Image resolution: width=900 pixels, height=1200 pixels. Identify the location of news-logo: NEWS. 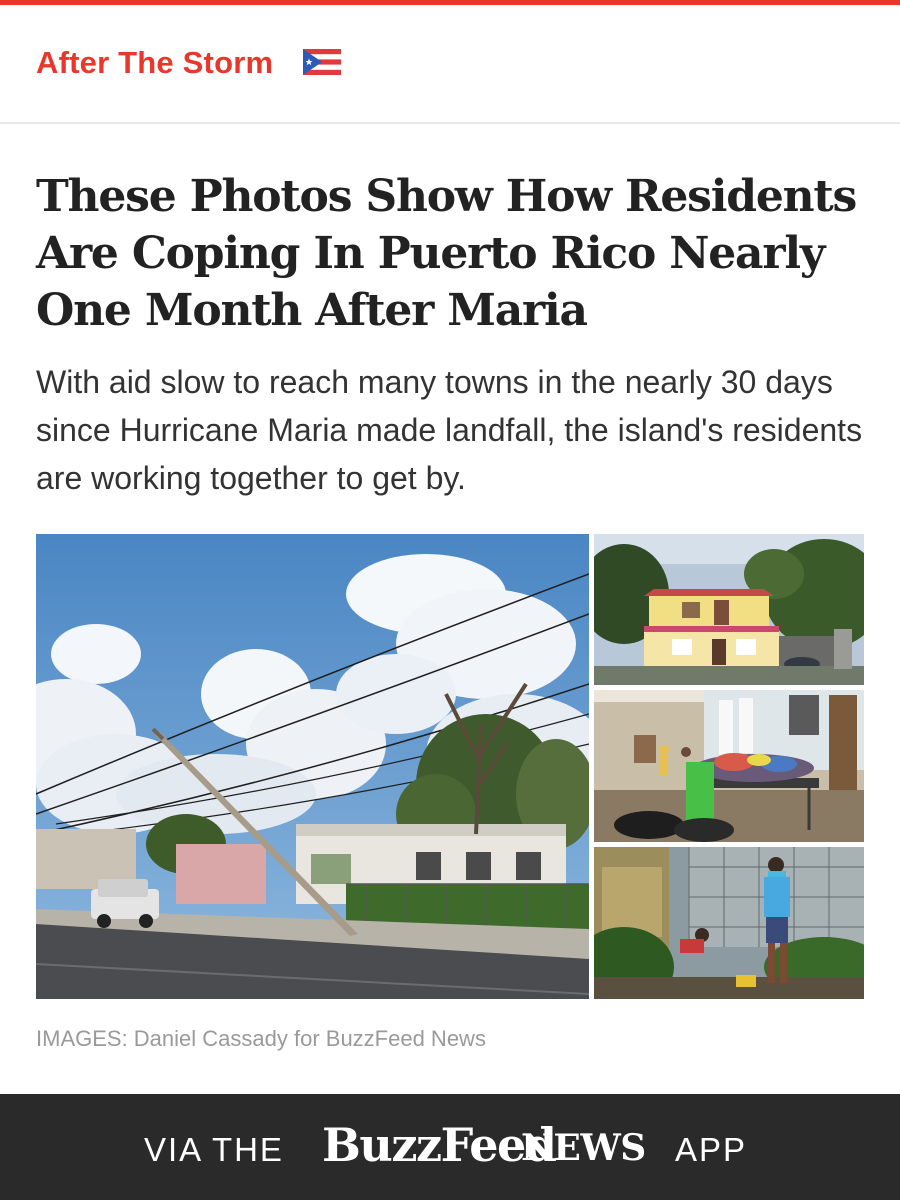
(583, 1148).